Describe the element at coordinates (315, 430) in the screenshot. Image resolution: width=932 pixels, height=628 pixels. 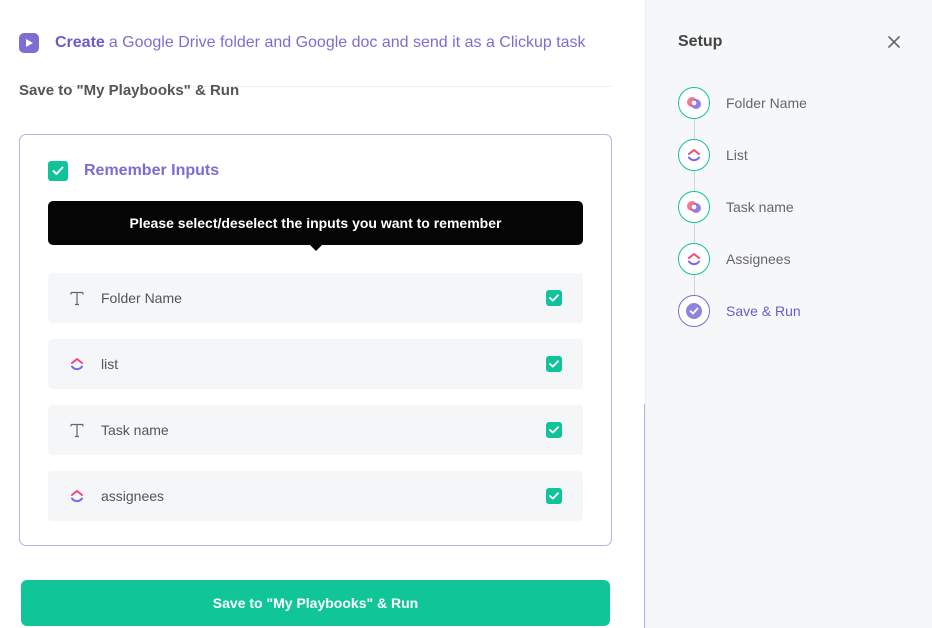
I see `input-row-task-name: Task name` at that location.